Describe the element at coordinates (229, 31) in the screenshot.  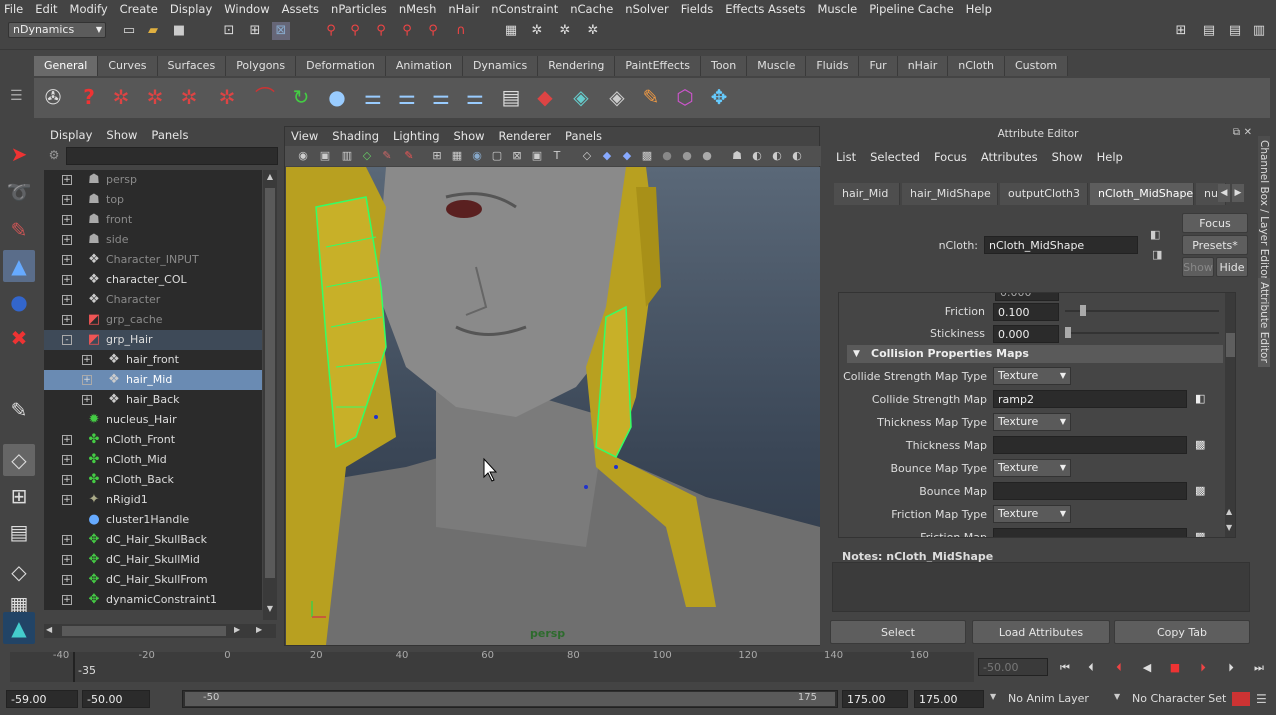
I see `select-hierarchy-icon: ⊡` at that location.